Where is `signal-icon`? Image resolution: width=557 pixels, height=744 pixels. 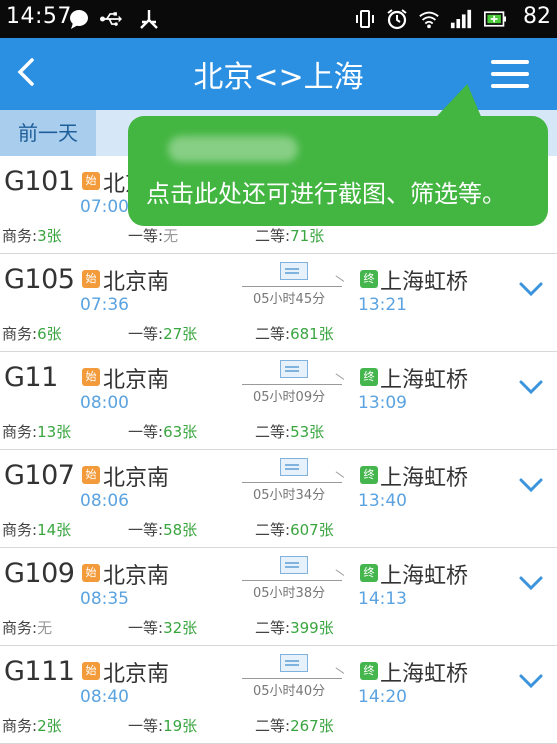
signal-icon is located at coordinates (461, 19).